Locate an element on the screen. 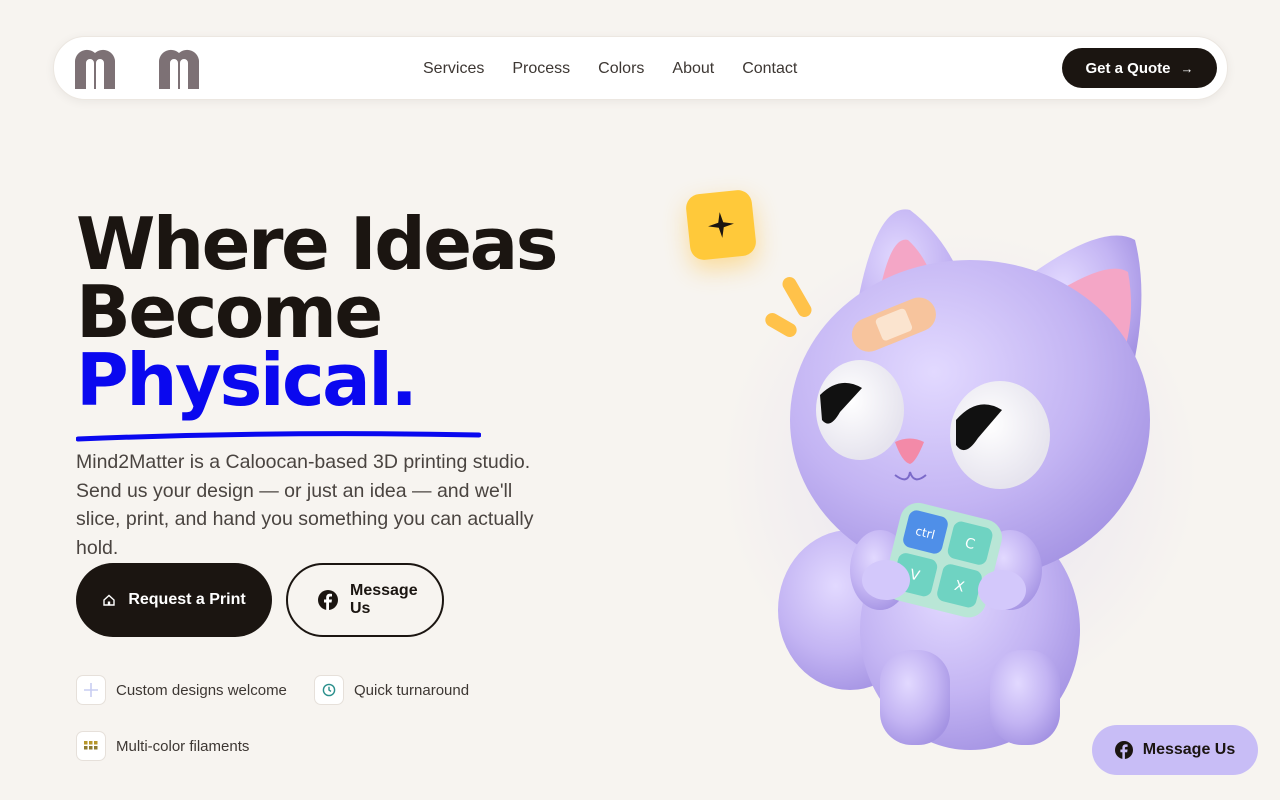  headline-underline is located at coordinates (278, 436).